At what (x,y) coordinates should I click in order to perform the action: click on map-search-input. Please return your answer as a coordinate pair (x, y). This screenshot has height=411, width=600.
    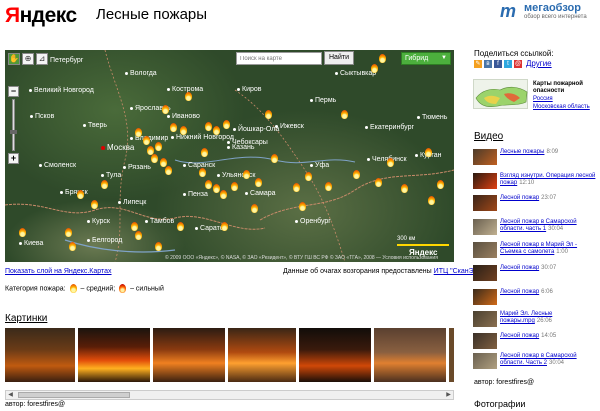
    Looking at the image, I should click on (279, 58).